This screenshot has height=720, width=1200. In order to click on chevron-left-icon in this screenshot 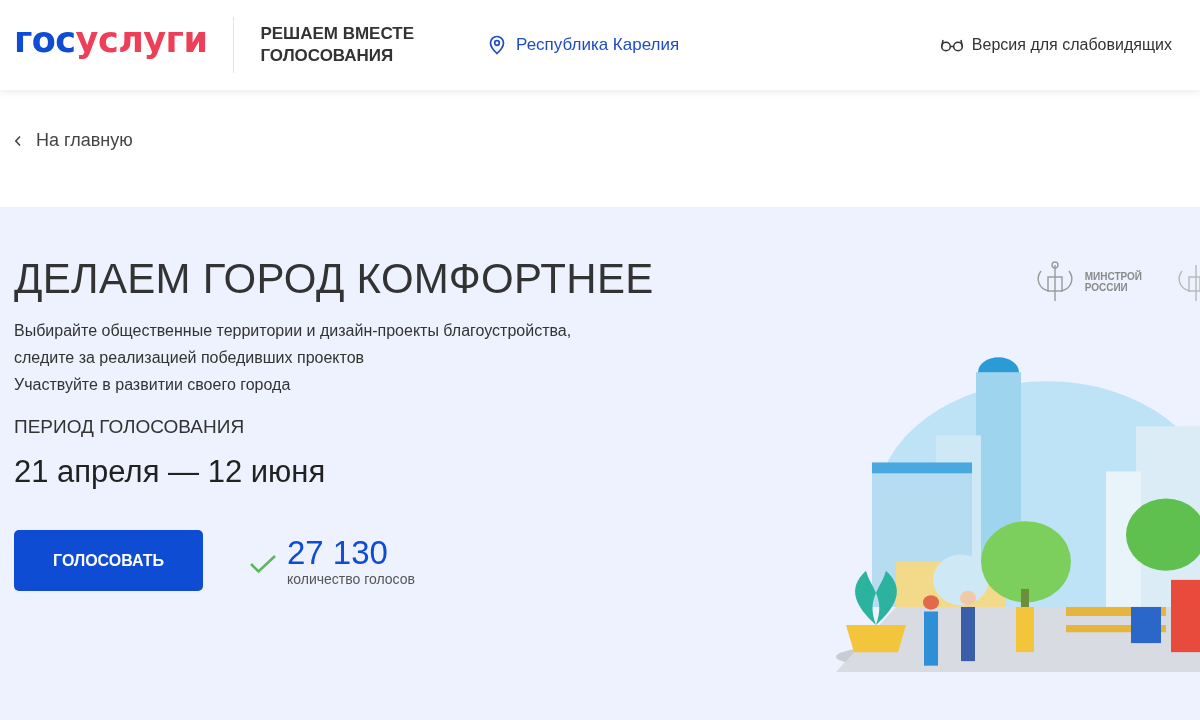, I will do `click(18, 140)`.